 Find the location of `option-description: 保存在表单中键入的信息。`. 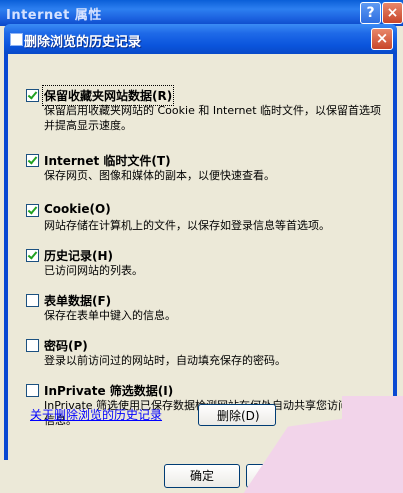

option-description: 保存在表单中键入的信息。 is located at coordinates (110, 315).